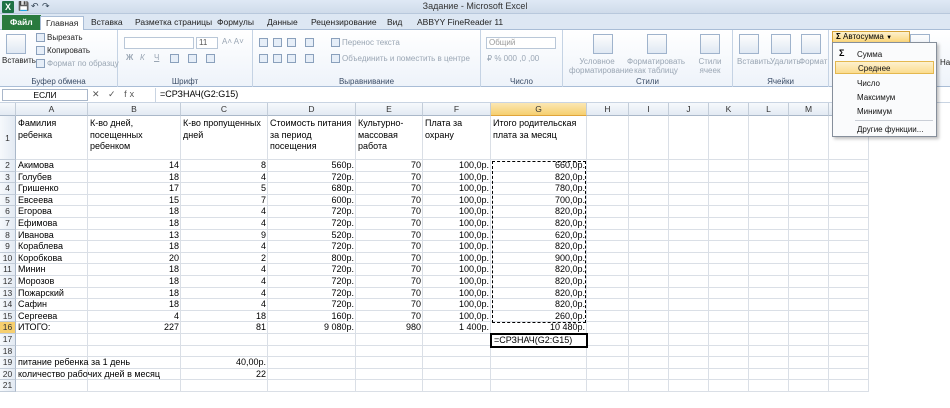 The width and height of the screenshot is (950, 408). Describe the element at coordinates (134, 189) in the screenshot. I see `table-cell: 17` at that location.